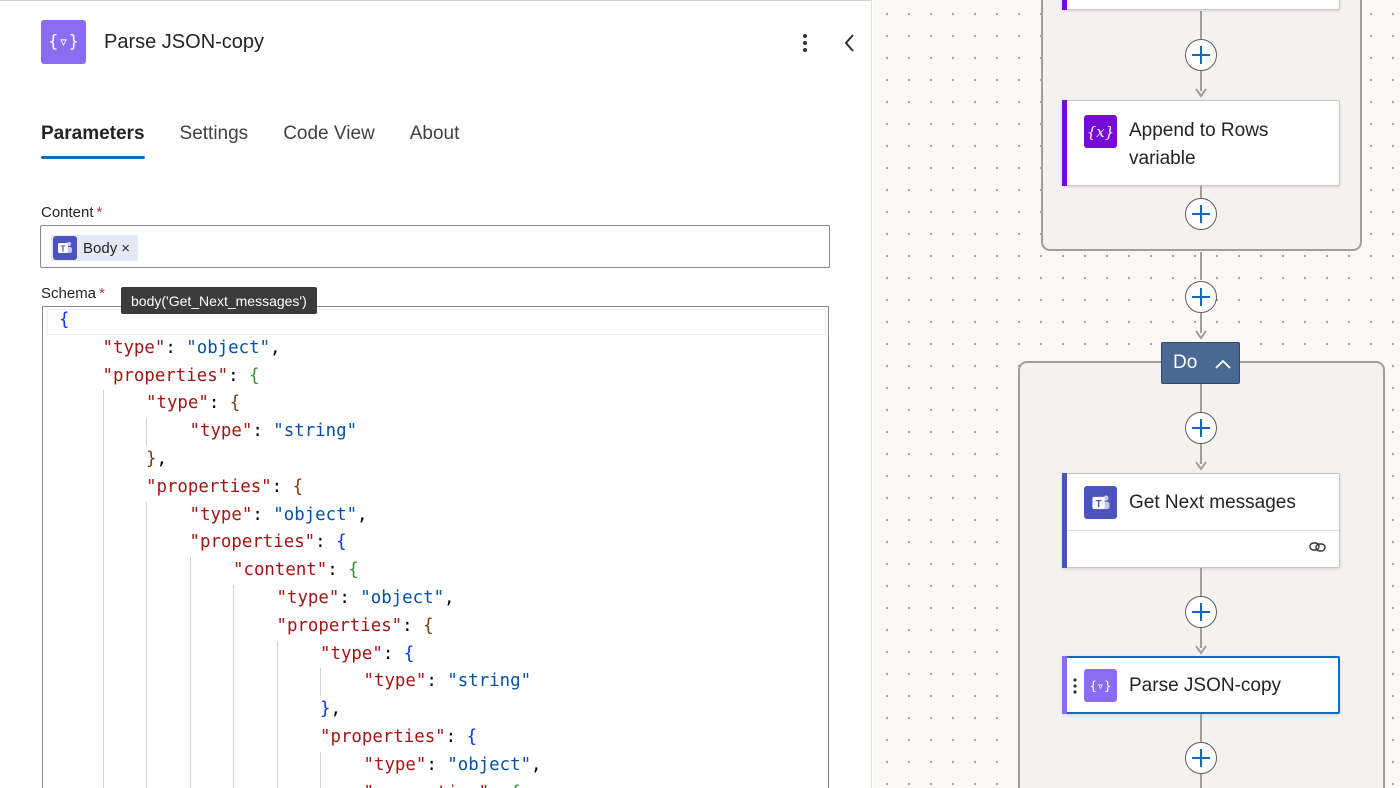 Image resolution: width=1400 pixels, height=788 pixels. Describe the element at coordinates (435, 246) in the screenshot. I see `content-field: T Body ×` at that location.